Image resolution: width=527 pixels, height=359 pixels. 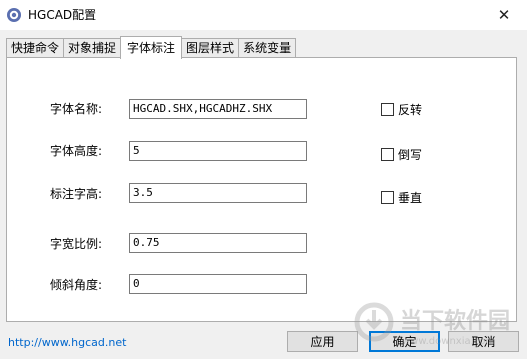 I want to click on cancel-button: 取消, so click(x=483, y=341).